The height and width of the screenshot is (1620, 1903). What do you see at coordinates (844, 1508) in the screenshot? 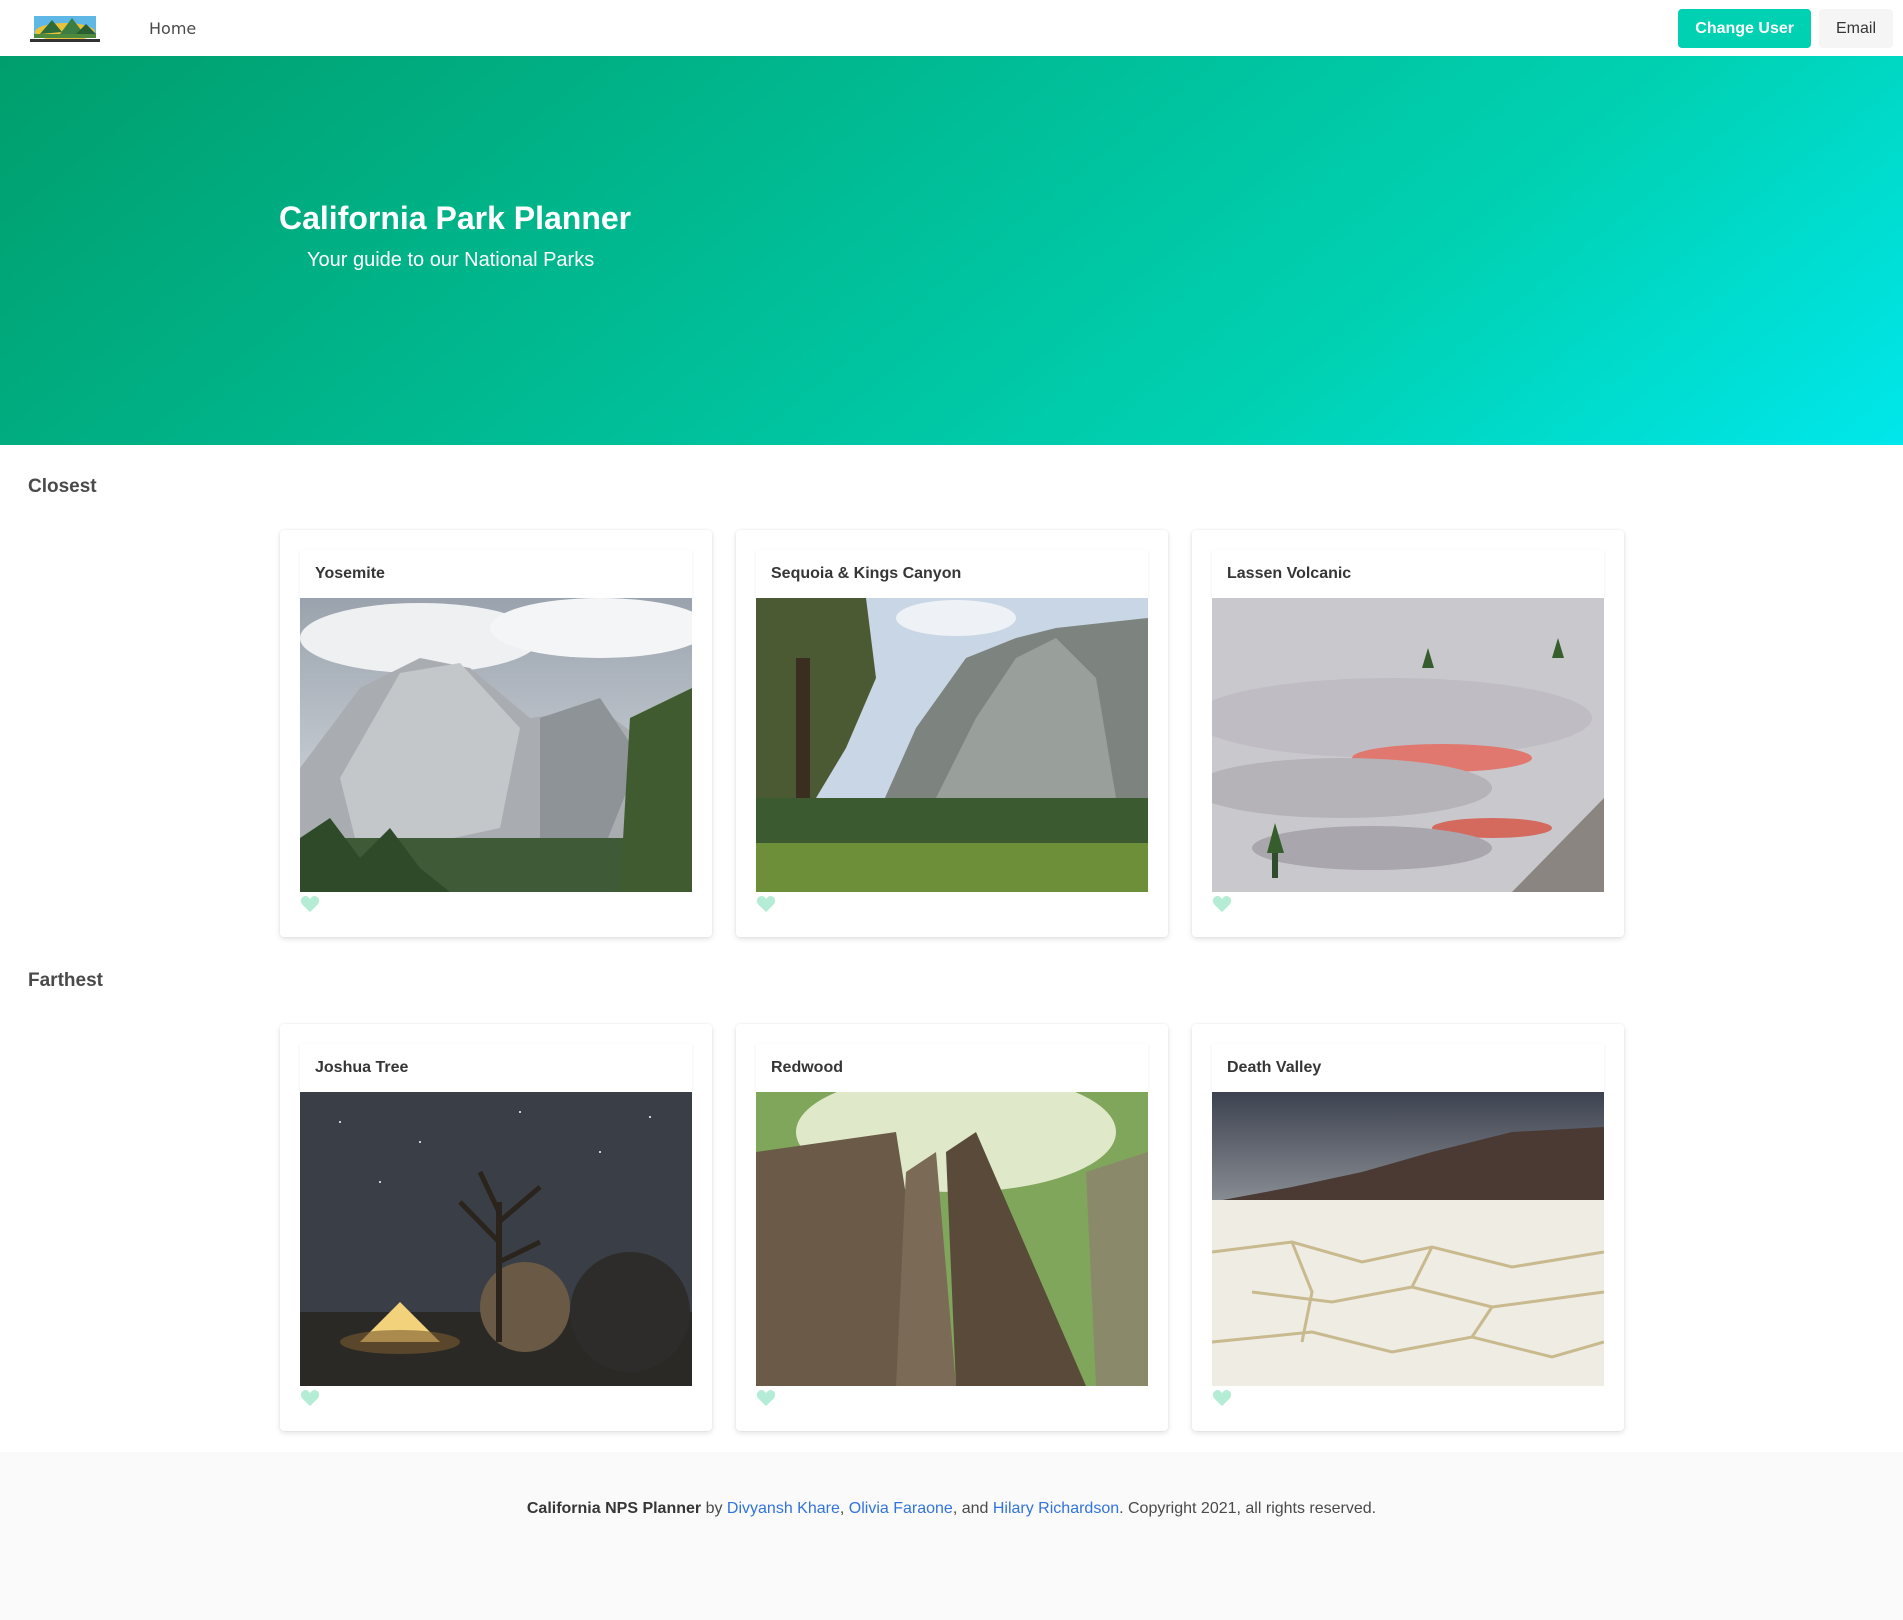
I see `footer-sep: ,` at bounding box center [844, 1508].